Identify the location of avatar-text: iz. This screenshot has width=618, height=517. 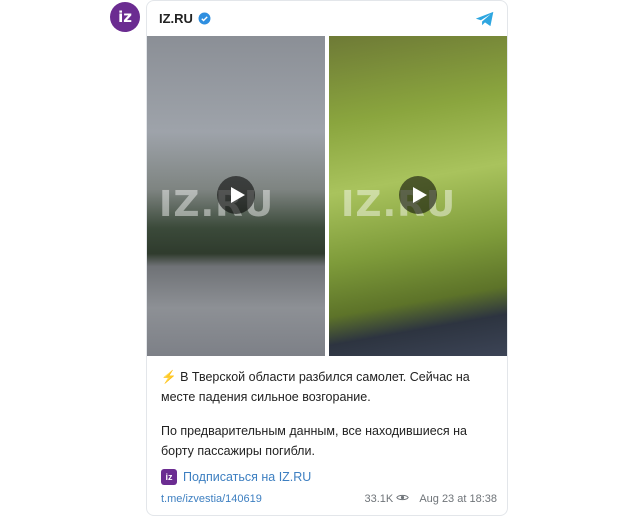
(125, 17).